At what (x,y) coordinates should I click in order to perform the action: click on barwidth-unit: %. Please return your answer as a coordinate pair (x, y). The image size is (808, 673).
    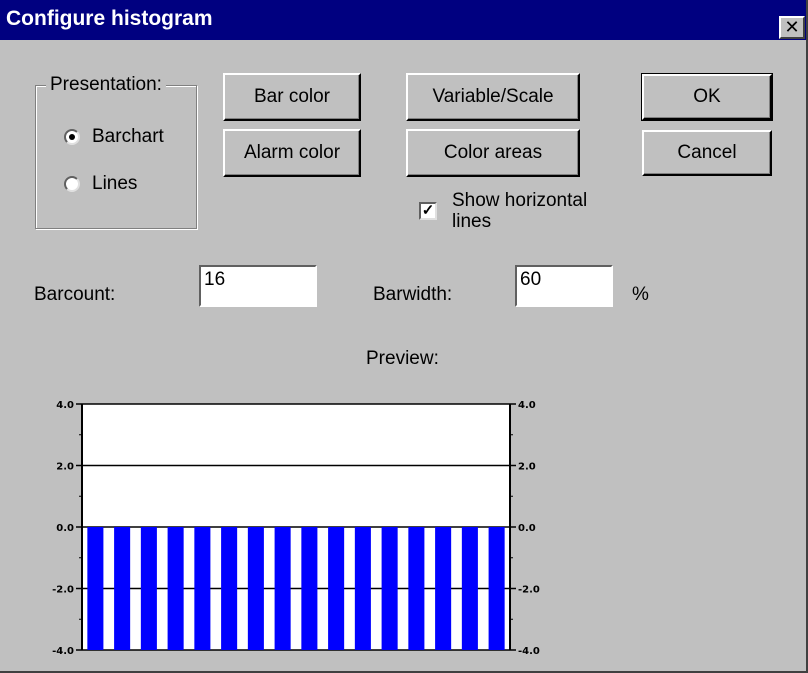
    Looking at the image, I should click on (640, 294).